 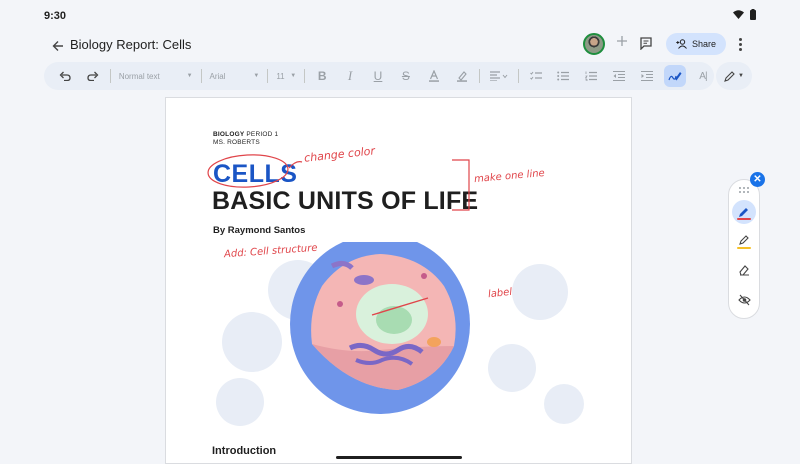 I want to click on class-name: BIOLOGY, so click(x=229, y=134).